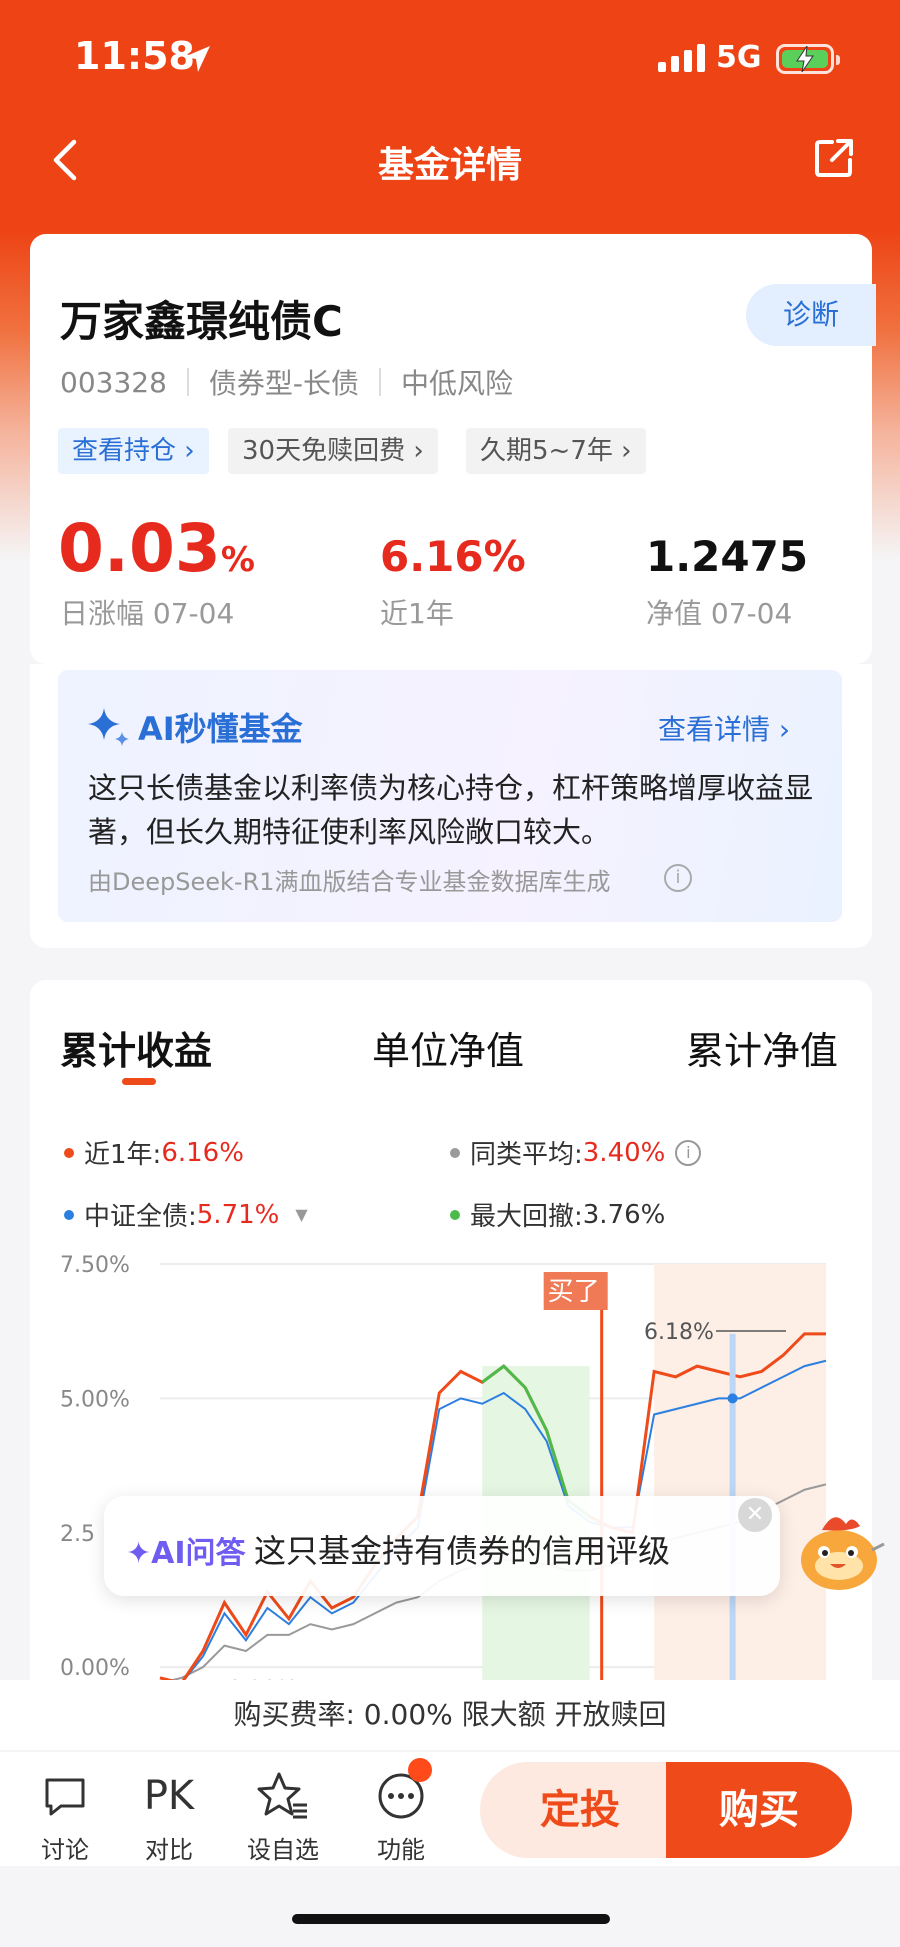 The height and width of the screenshot is (1947, 900). Describe the element at coordinates (759, 1810) in the screenshot. I see `buy-button: 购买` at that location.